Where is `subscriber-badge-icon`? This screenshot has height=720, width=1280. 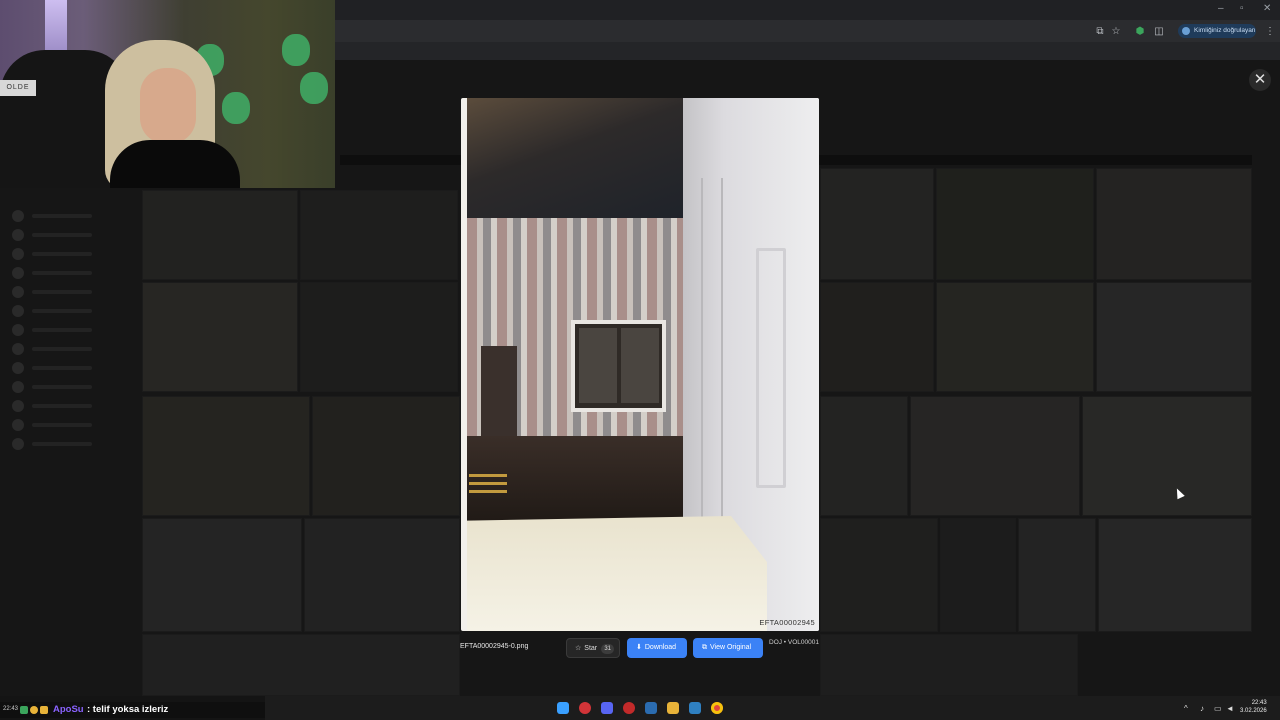
subscriber-badge-icon is located at coordinates (34, 710).